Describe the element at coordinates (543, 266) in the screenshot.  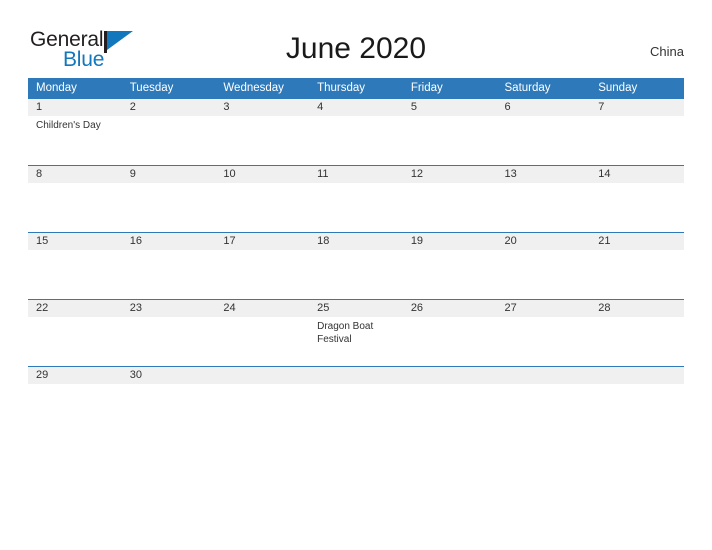
I see `calendar-day-cell: 20` at that location.